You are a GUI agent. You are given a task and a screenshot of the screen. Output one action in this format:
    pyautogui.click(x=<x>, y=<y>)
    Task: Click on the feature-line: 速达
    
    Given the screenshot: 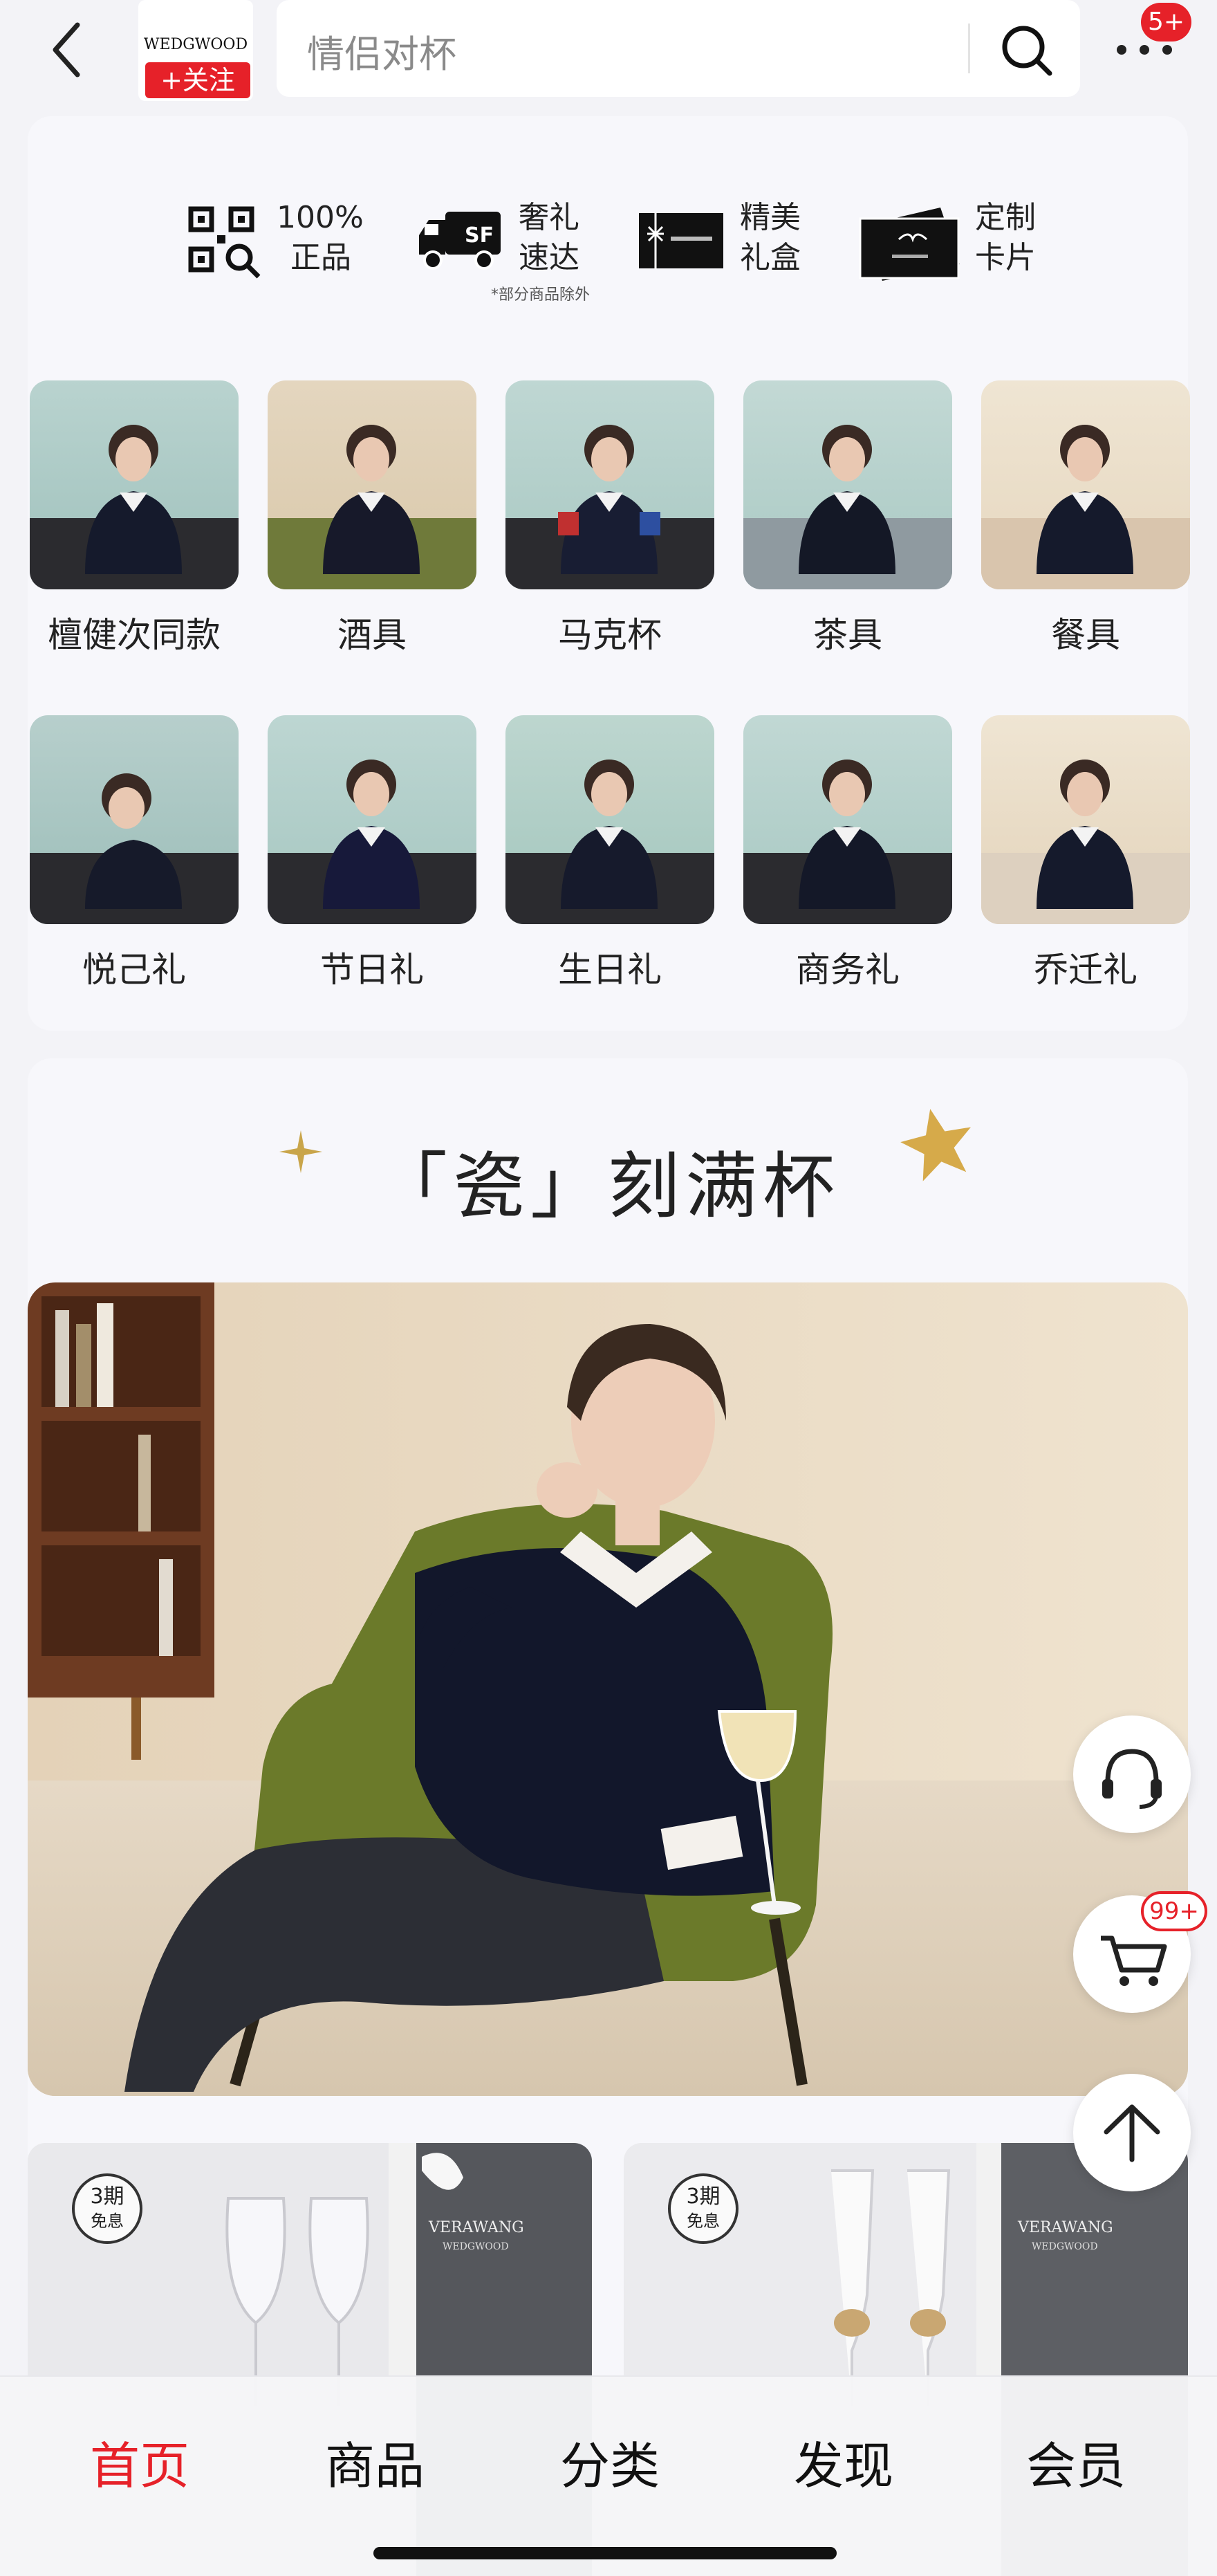 What is the action you would take?
    pyautogui.click(x=549, y=257)
    